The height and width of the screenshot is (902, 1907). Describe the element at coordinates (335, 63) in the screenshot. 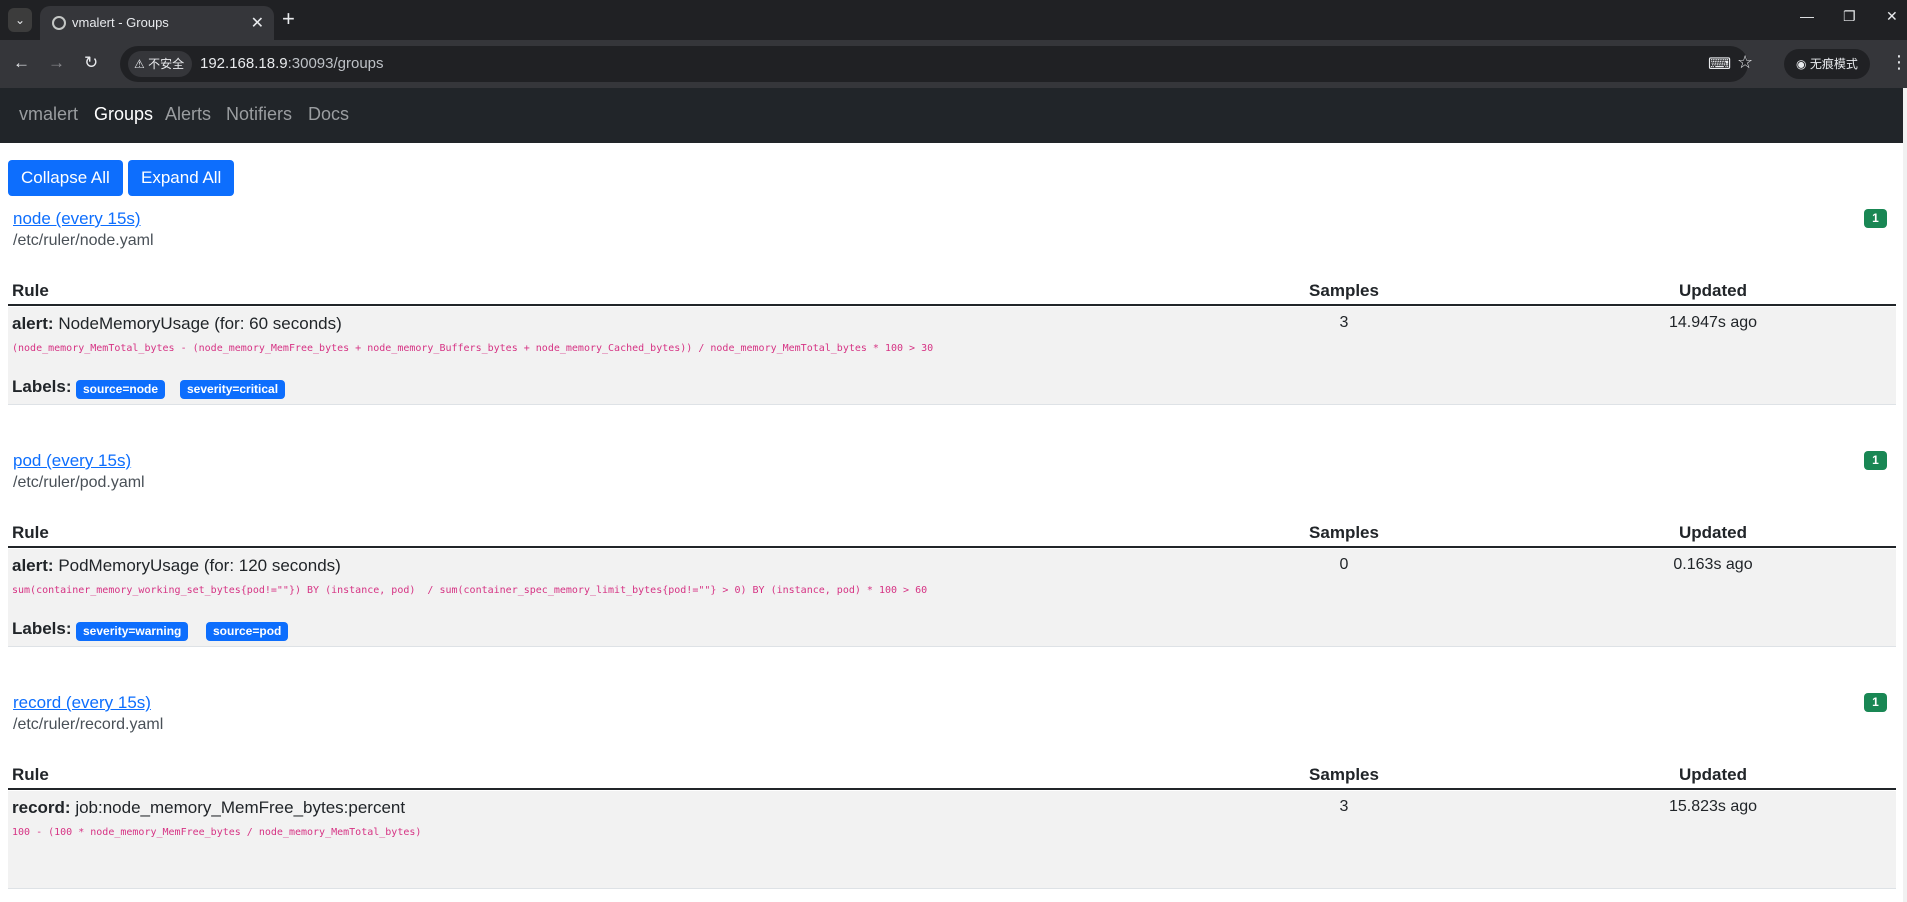

I see `url-path: :30093/groups` at that location.